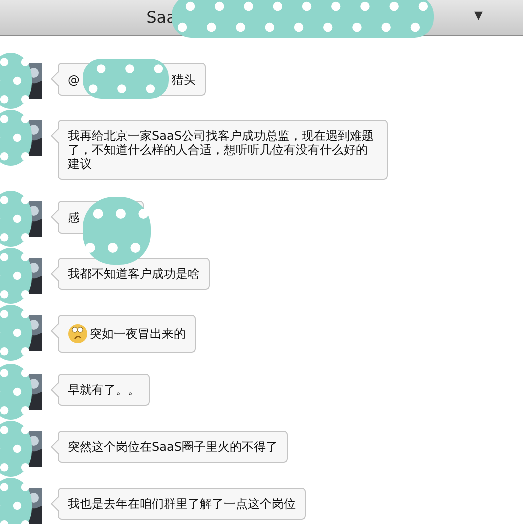 This screenshot has width=523, height=524. What do you see at coordinates (138, 334) in the screenshot?
I see `message-text: 突如一夜冒出来的` at bounding box center [138, 334].